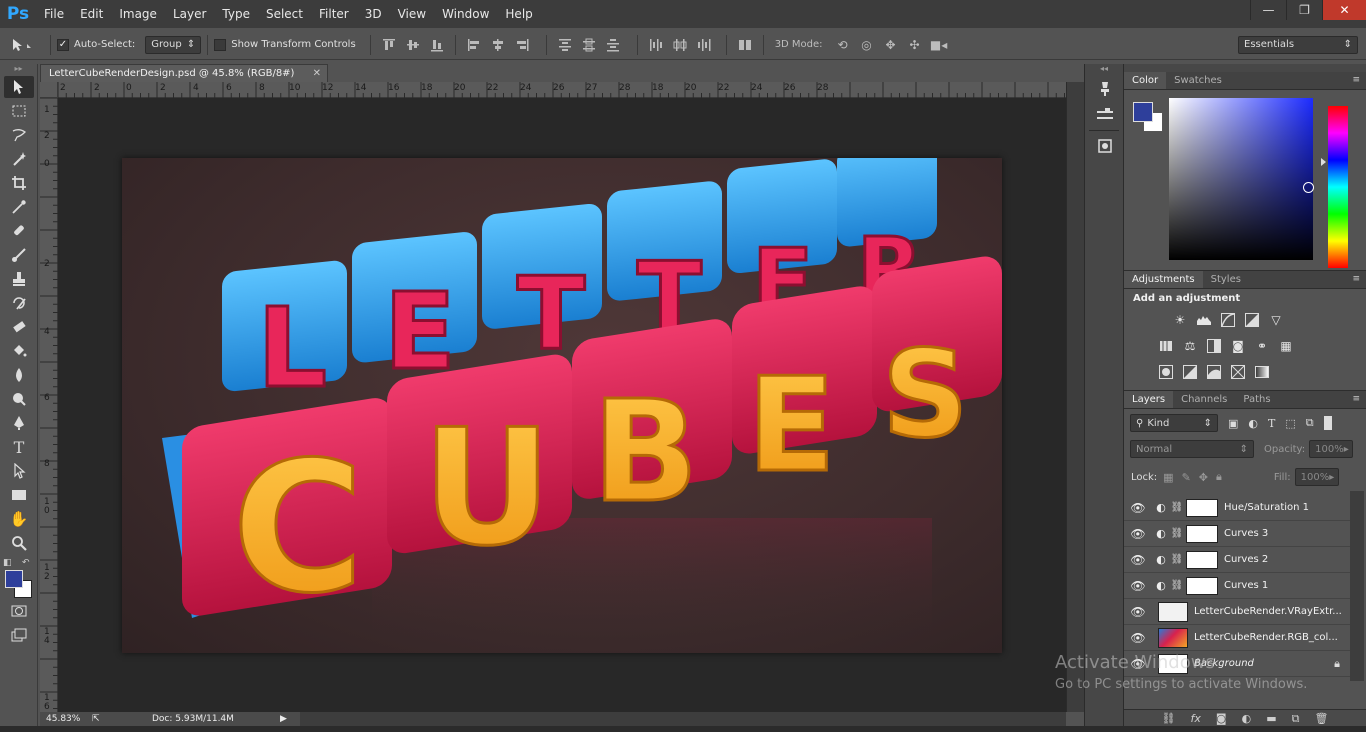  I want to click on opacity-field: 100% ▸, so click(1331, 449).